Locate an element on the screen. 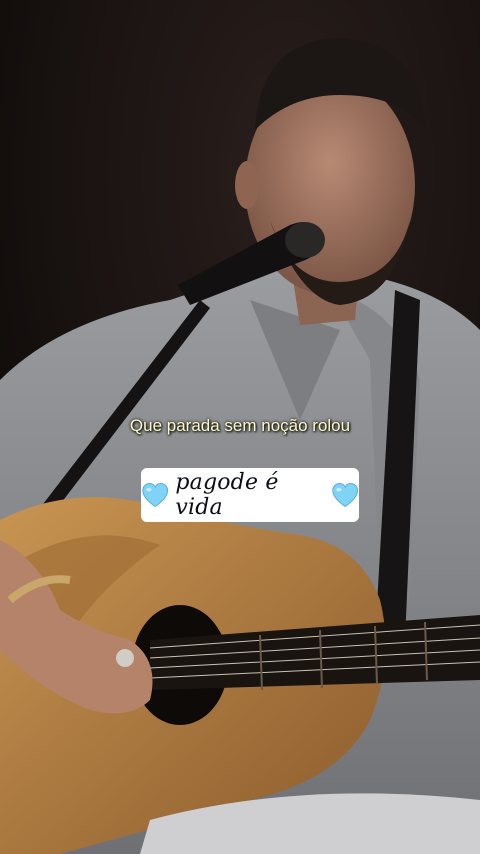  song-lyric-caption: Que parada sem noção rolou is located at coordinates (240, 425).